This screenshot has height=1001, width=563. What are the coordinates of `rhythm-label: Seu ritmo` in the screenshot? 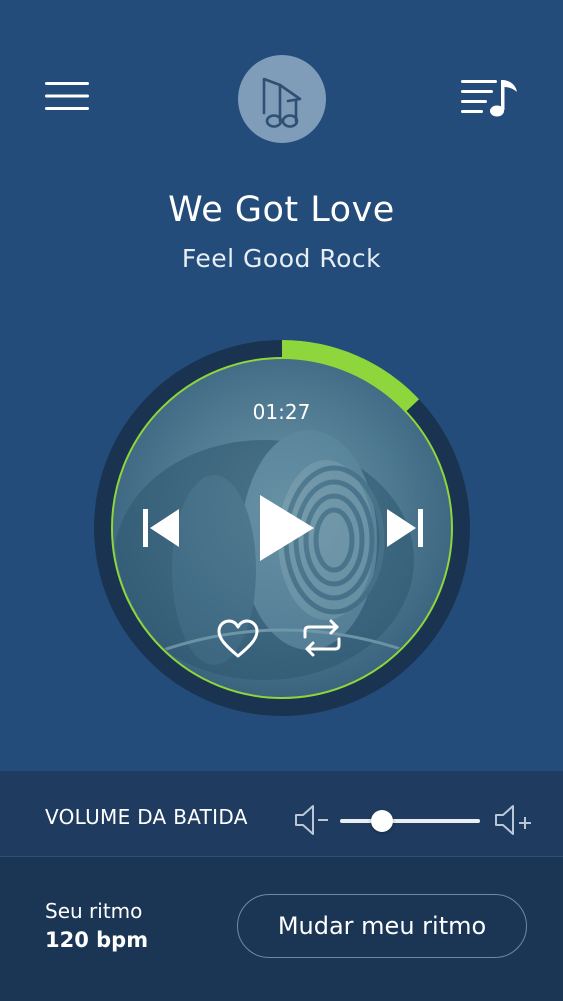 It's located at (94, 911).